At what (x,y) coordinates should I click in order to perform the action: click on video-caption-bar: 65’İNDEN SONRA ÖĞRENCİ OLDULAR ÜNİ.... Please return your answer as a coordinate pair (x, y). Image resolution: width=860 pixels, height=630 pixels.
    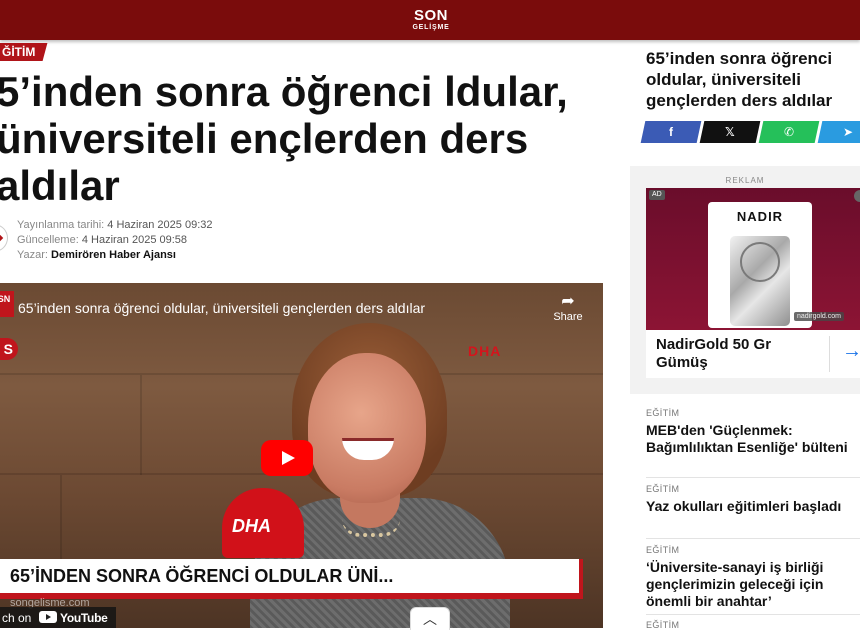
    Looking at the image, I should click on (291, 576).